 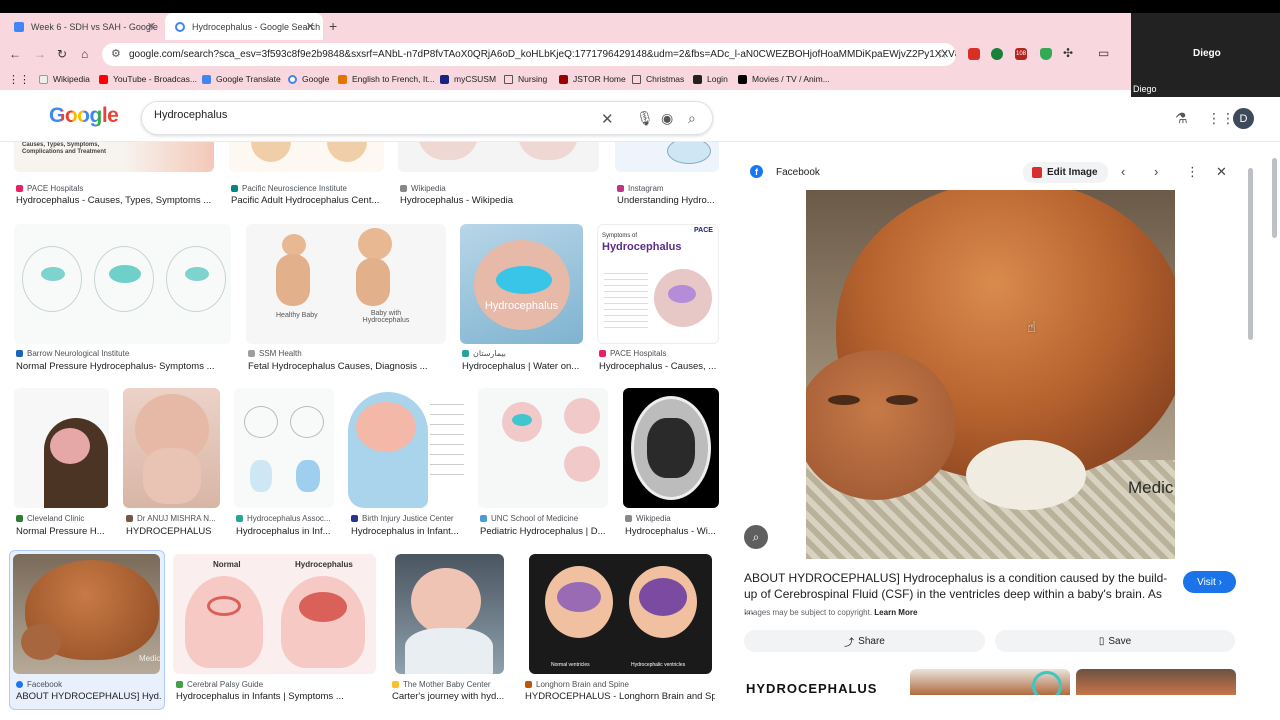 What do you see at coordinates (64, 79) in the screenshot?
I see `bookmark-wikipedia: Wikipedia` at bounding box center [64, 79].